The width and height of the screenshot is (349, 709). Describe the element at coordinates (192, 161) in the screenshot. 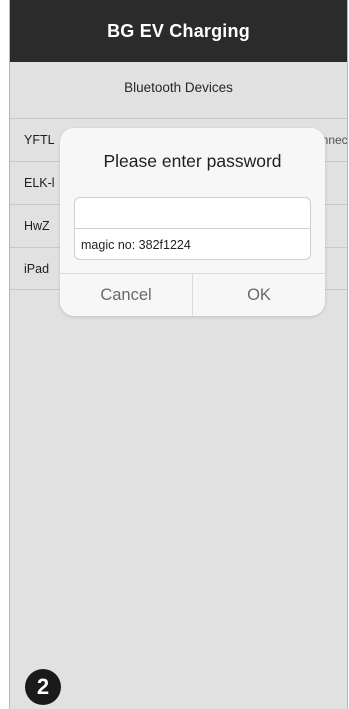

I see `dialog-title: Please enter password` at that location.